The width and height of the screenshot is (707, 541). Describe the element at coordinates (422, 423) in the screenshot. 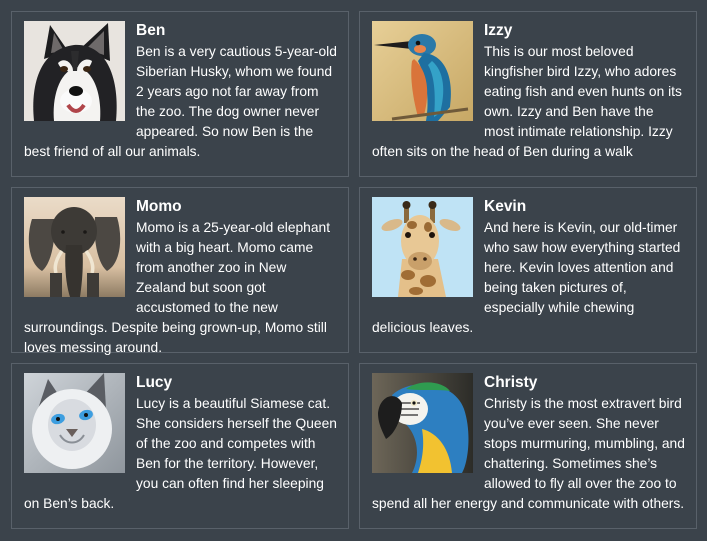

I see `macaw-parrot-photo` at that location.